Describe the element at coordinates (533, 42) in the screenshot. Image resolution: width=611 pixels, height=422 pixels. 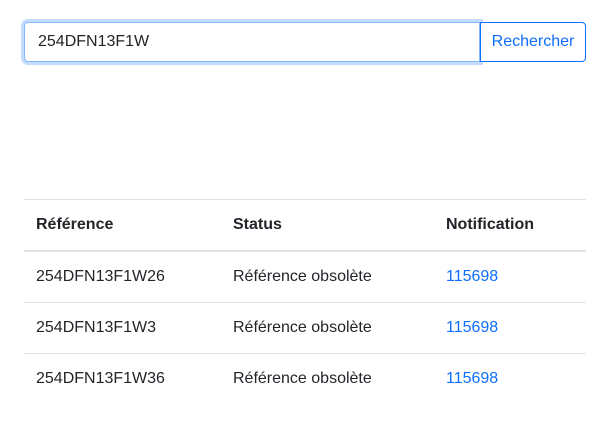
I see `search-button: Rechercher` at that location.